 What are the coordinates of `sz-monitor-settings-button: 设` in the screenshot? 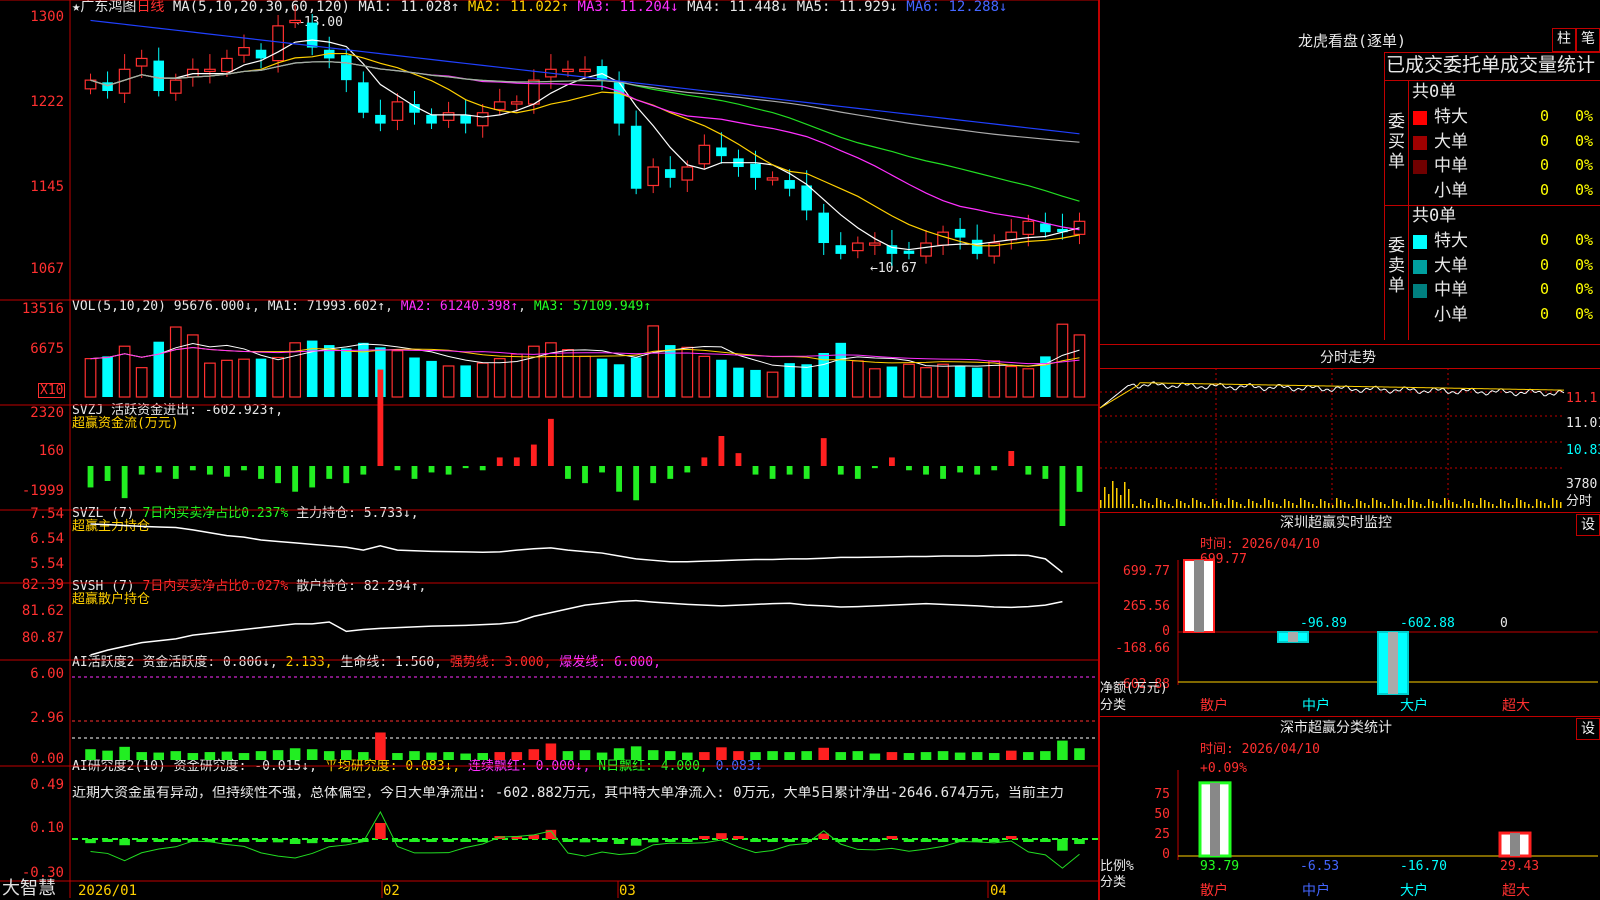 It's located at (1588, 525).